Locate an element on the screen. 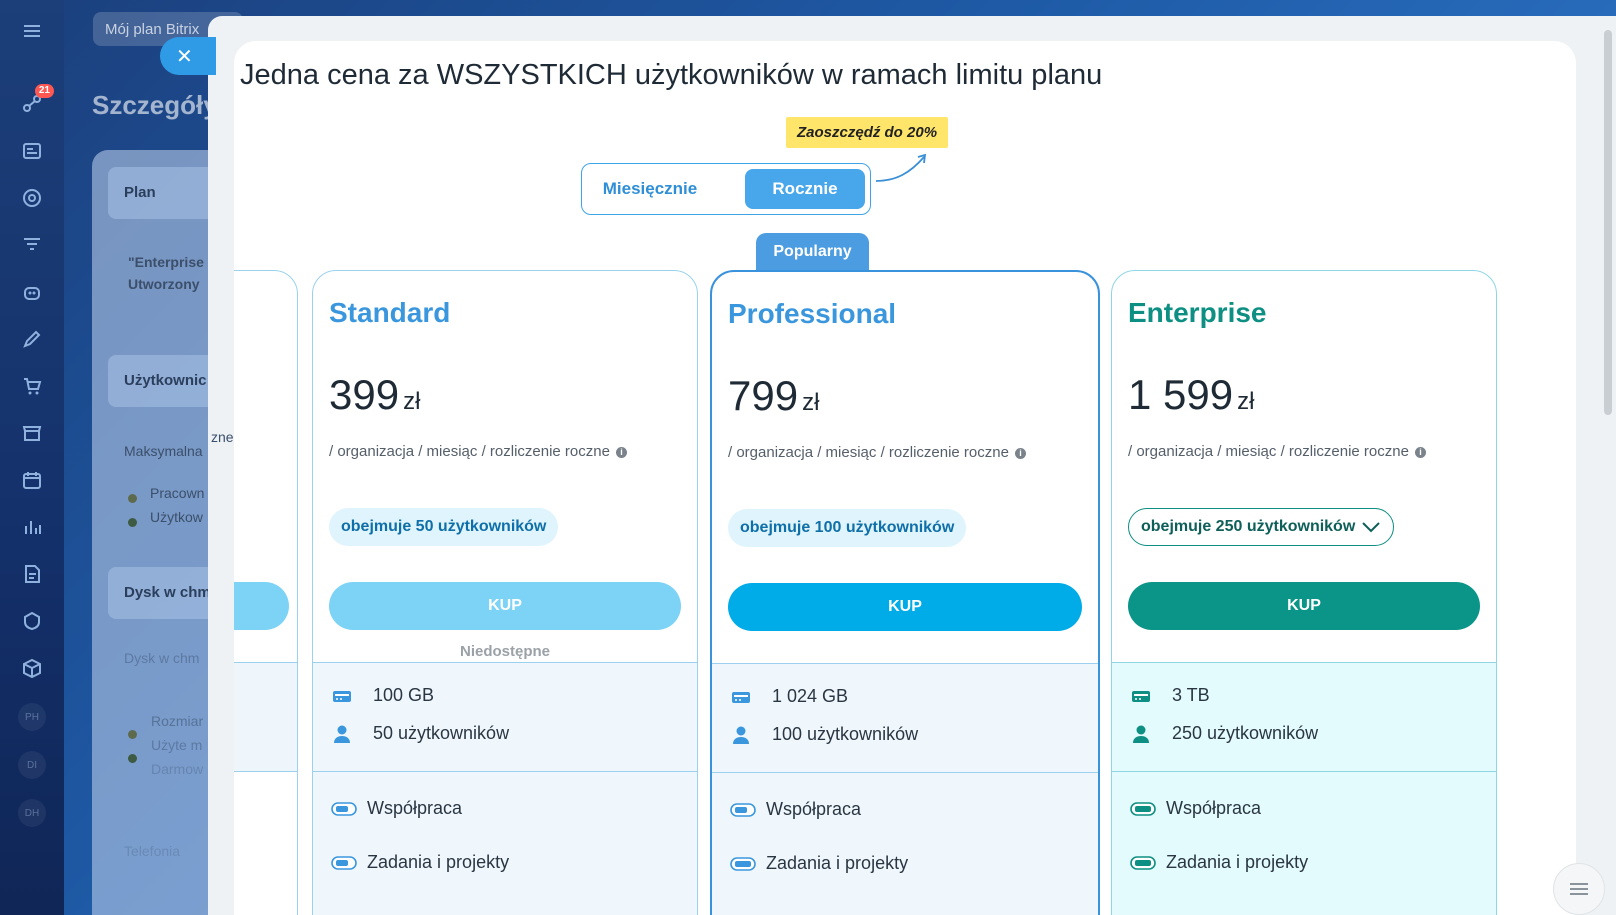 The image size is (1616, 915). list-menu-button is located at coordinates (1579, 889).